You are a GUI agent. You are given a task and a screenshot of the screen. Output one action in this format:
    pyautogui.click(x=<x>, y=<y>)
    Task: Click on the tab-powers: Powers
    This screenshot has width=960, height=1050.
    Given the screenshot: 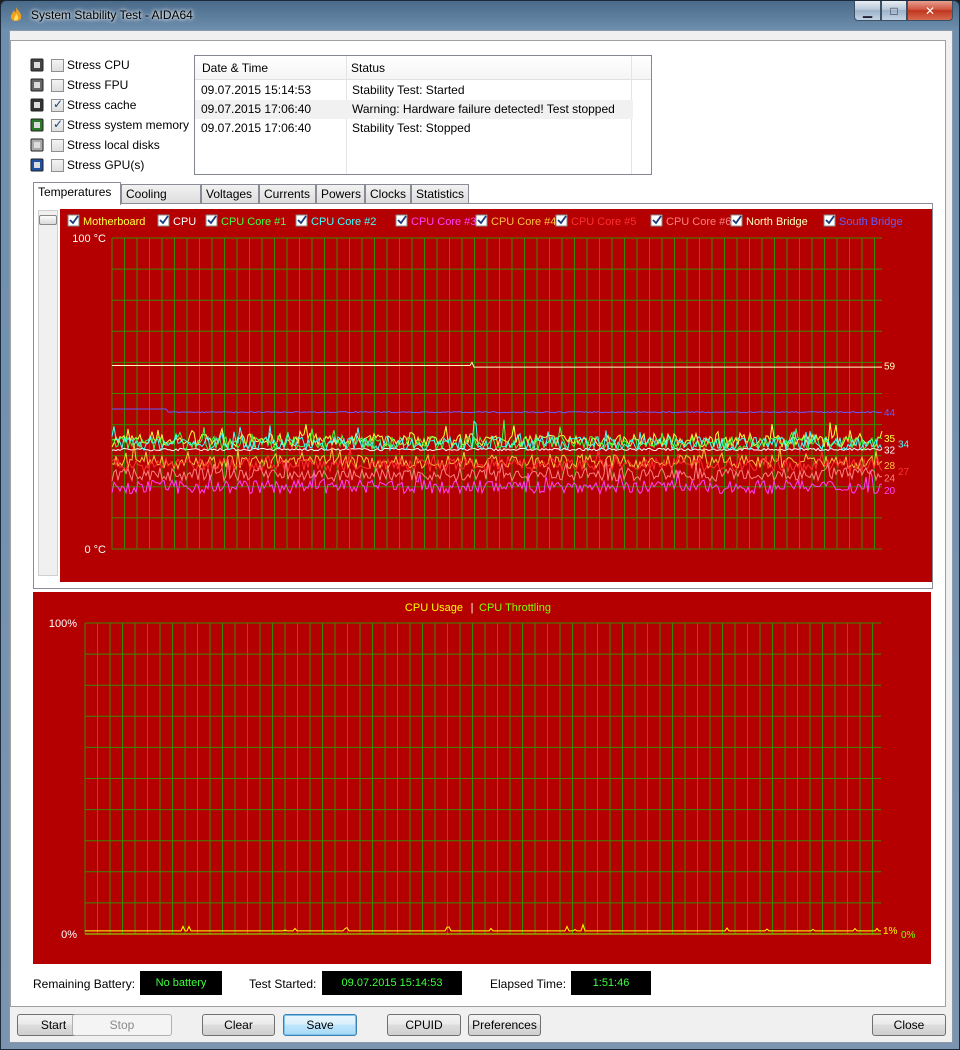 What is the action you would take?
    pyautogui.click(x=340, y=194)
    